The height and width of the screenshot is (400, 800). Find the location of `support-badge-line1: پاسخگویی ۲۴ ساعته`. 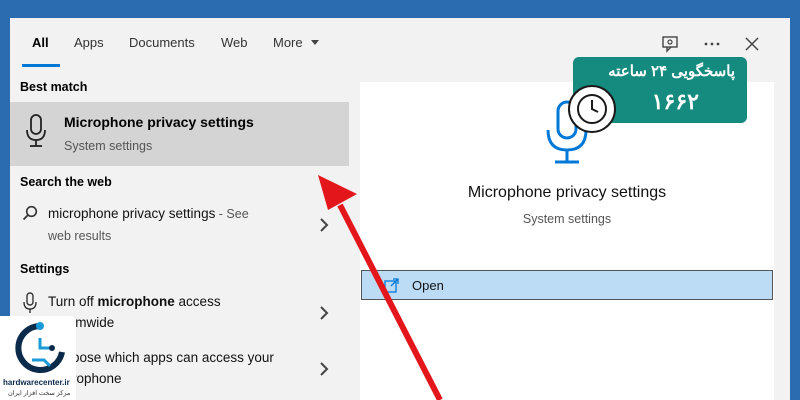

support-badge-line1: پاسخگویی ۲۴ ساعته is located at coordinates (671, 71).